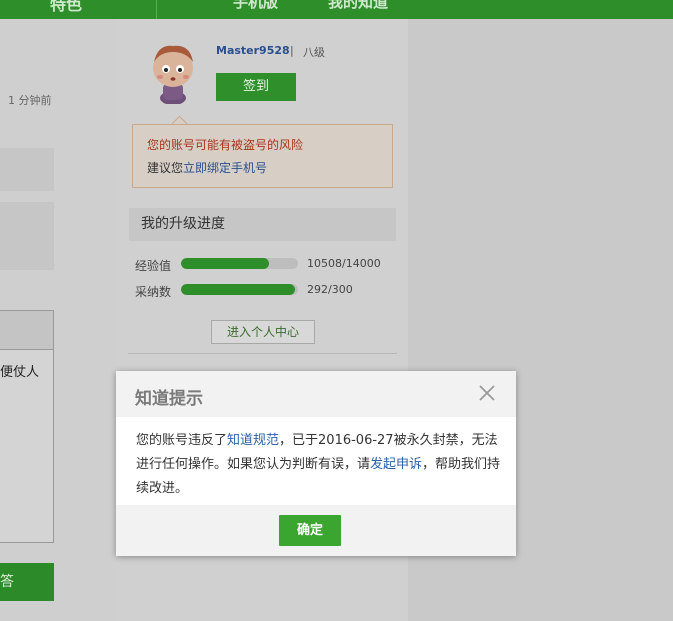 Image resolution: width=673 pixels, height=621 pixels. What do you see at coordinates (253, 440) in the screenshot?
I see `zhidao-rules-link: 知道规范` at bounding box center [253, 440].